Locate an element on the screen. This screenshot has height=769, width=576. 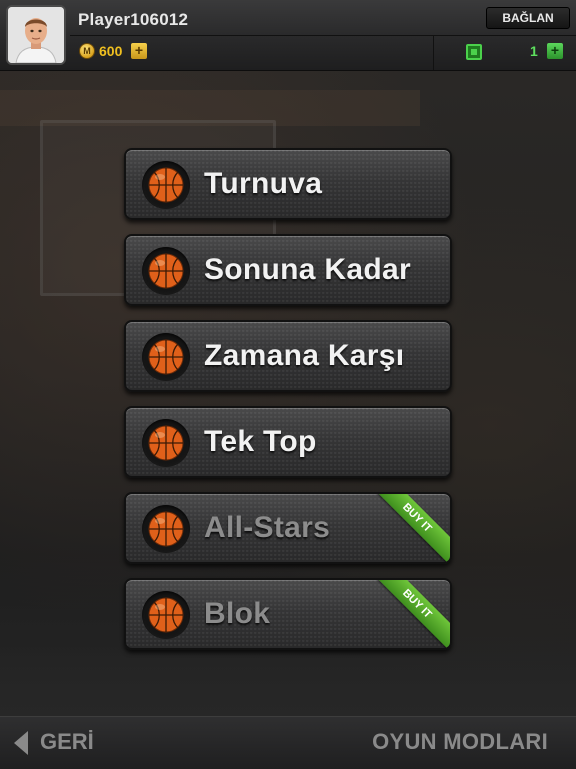
header-divider is located at coordinates (323, 35).